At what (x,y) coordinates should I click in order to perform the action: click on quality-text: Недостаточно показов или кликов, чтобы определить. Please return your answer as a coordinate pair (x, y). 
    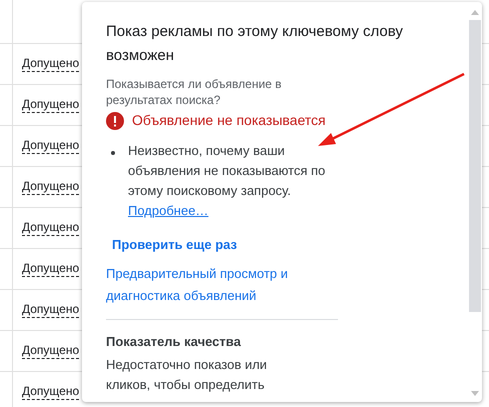
    Looking at the image, I should click on (187, 375).